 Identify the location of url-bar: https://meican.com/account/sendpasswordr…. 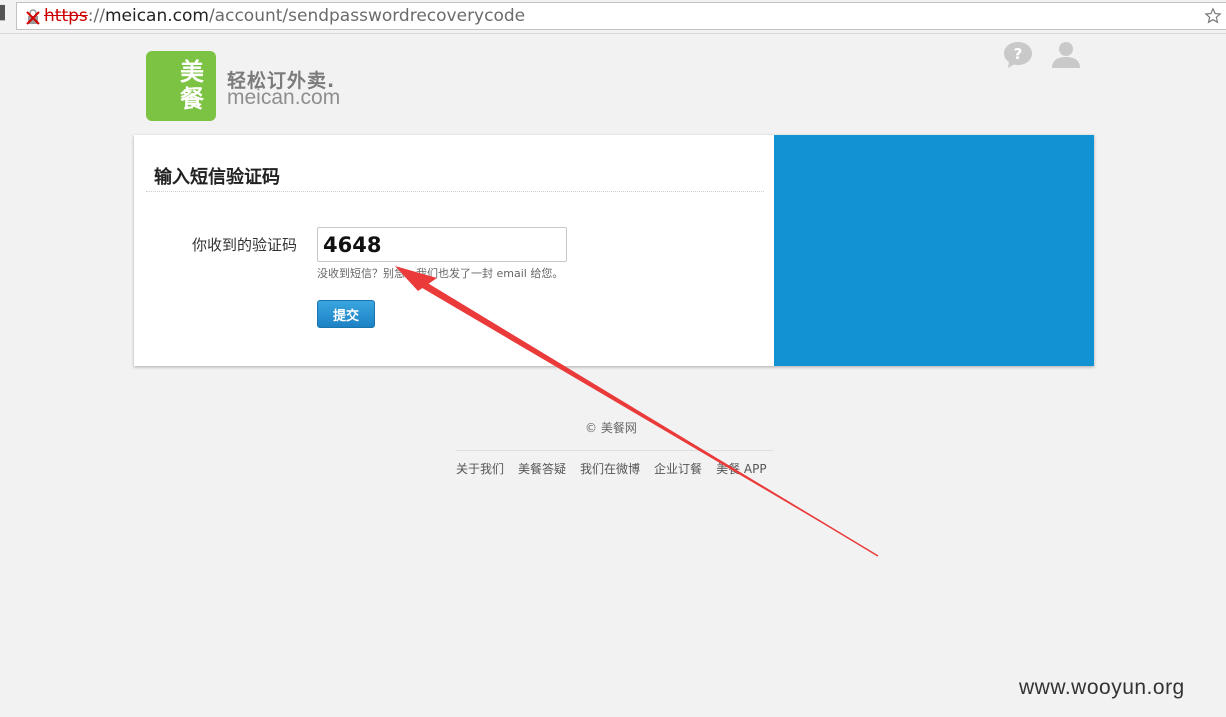
(621, 16).